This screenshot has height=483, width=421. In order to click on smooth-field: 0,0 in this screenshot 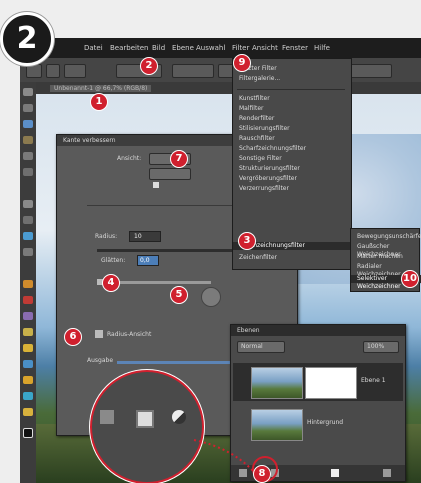, I will do `click(148, 260)`.